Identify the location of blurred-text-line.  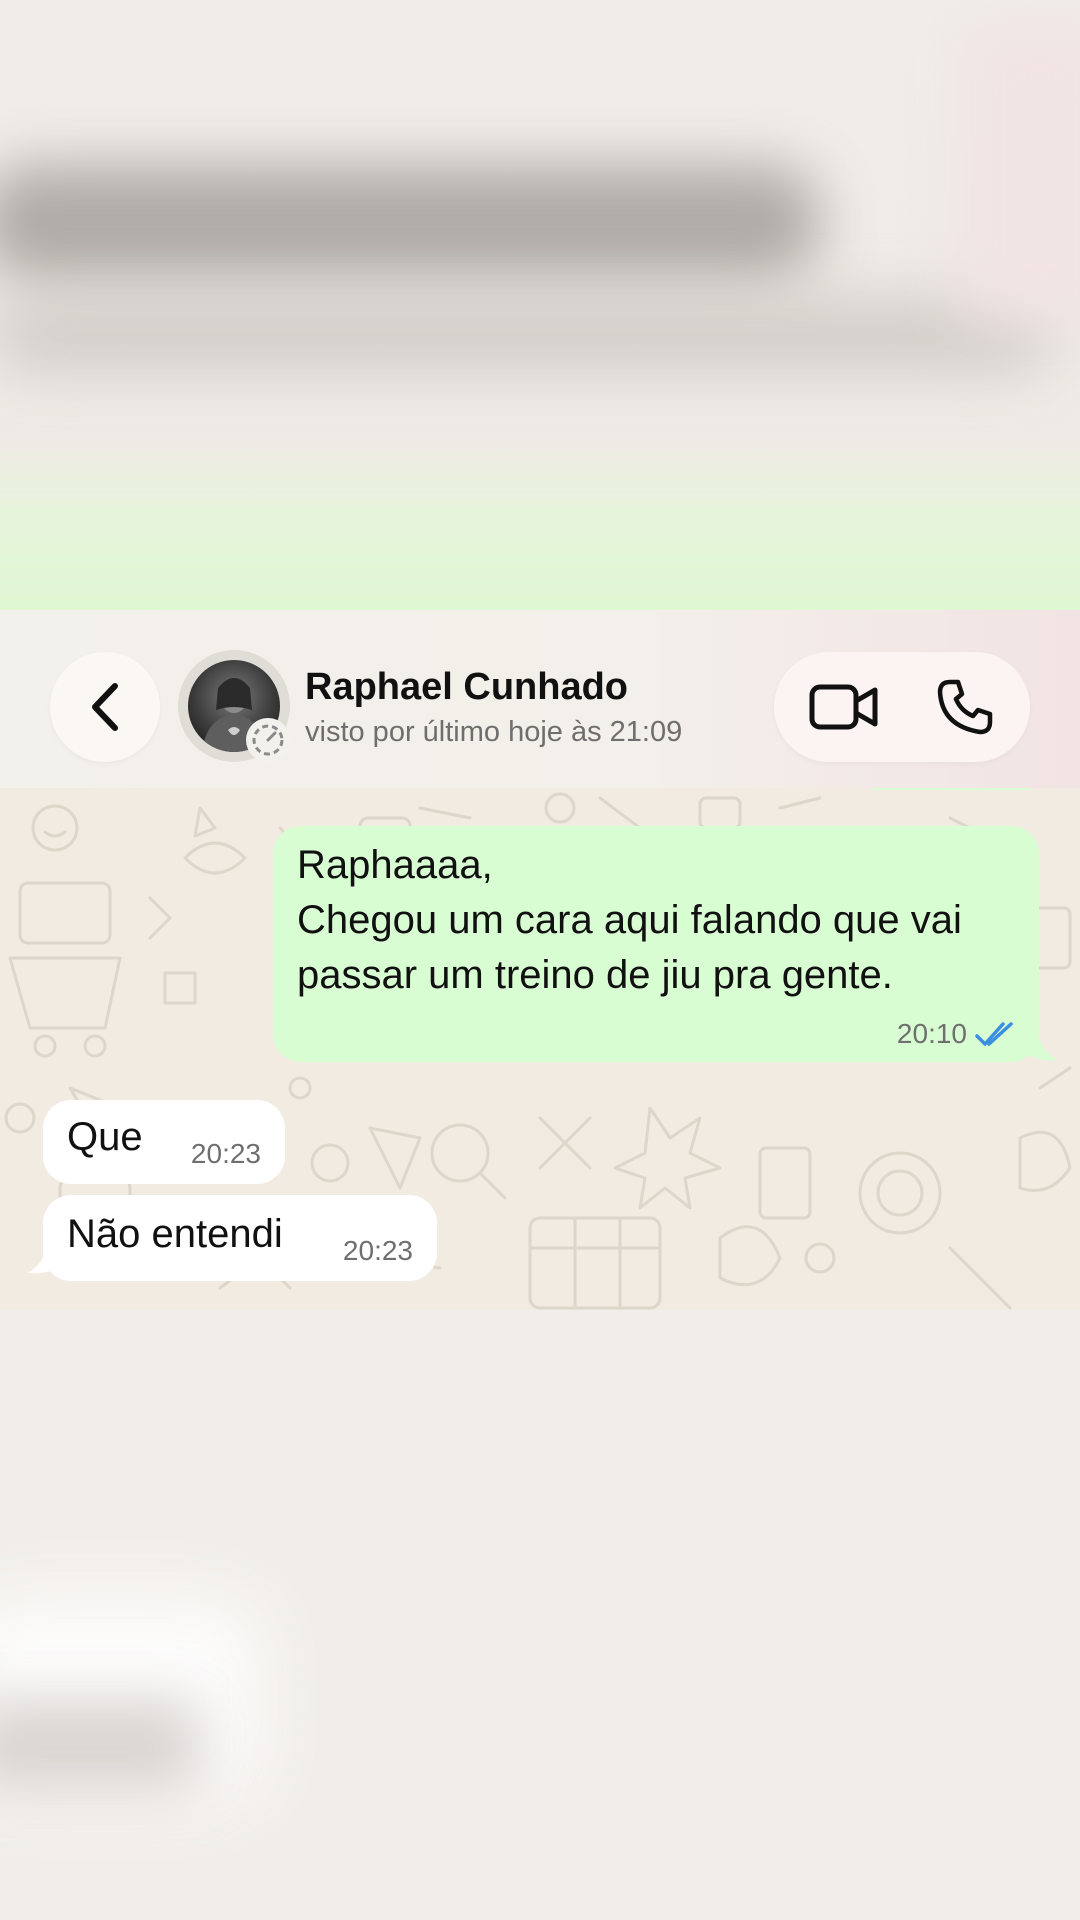
(525, 335).